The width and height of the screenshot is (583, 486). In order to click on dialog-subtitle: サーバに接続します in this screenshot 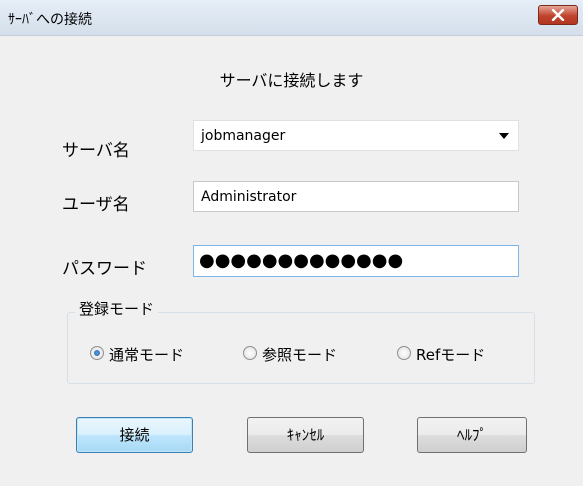, I will do `click(291, 80)`.